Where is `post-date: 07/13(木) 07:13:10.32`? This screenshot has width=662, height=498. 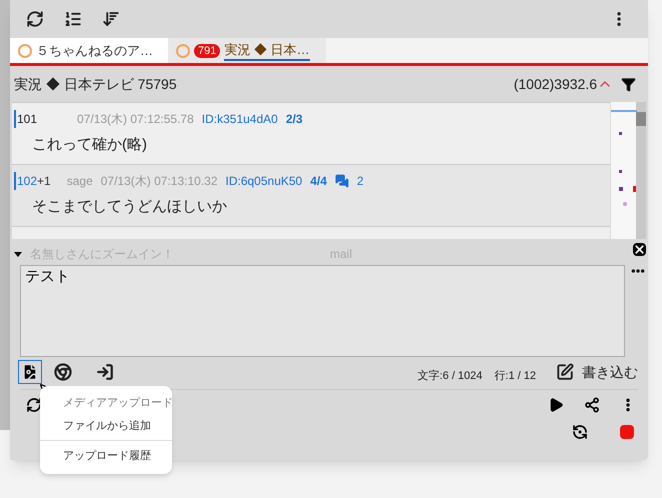 post-date: 07/13(木) 07:13:10.32 is located at coordinates (159, 181).